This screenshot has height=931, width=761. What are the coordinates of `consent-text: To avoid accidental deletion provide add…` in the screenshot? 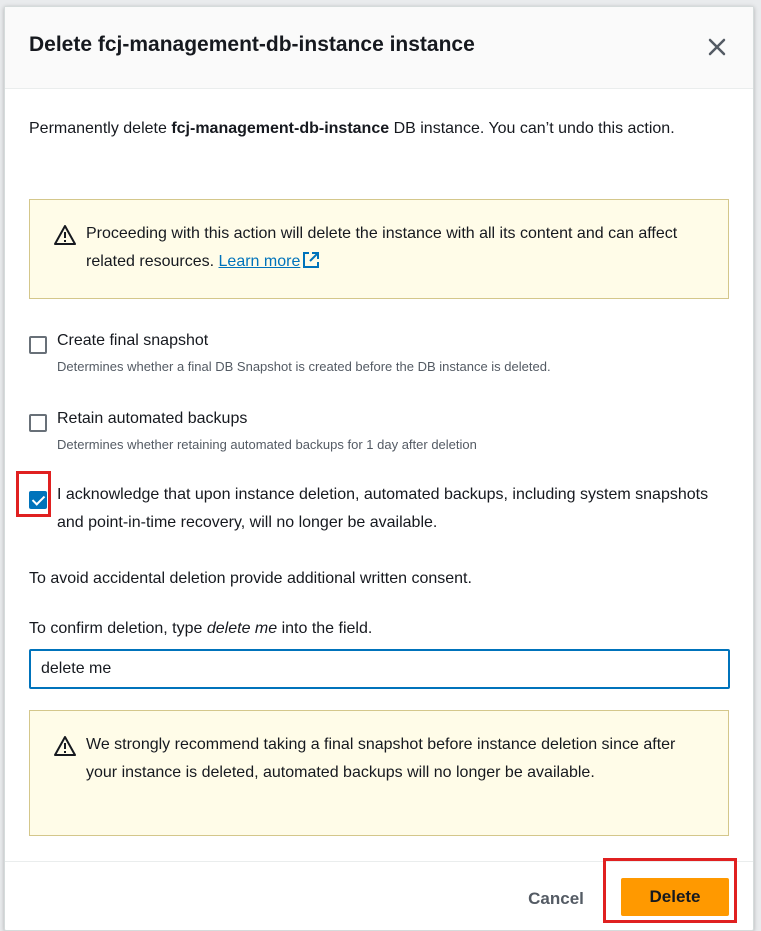 It's located at (250, 578).